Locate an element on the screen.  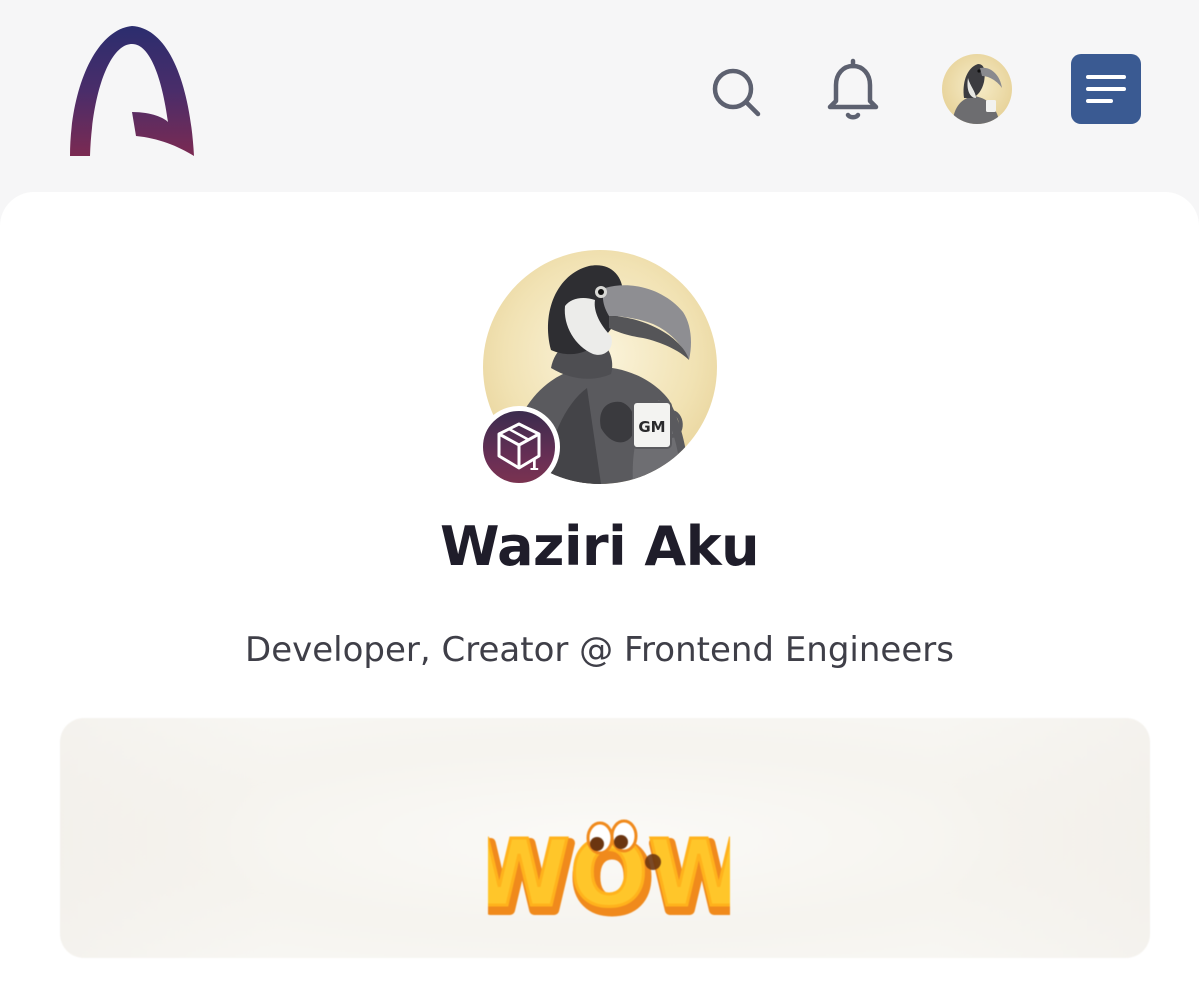
nft-badge: 1 is located at coordinates (519, 447).